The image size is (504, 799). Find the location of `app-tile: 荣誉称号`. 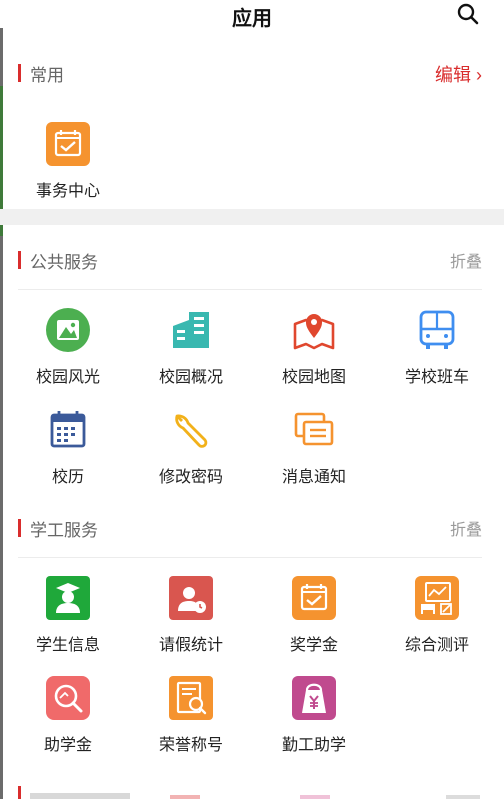

app-tile: 荣誉称号 is located at coordinates (189, 721).